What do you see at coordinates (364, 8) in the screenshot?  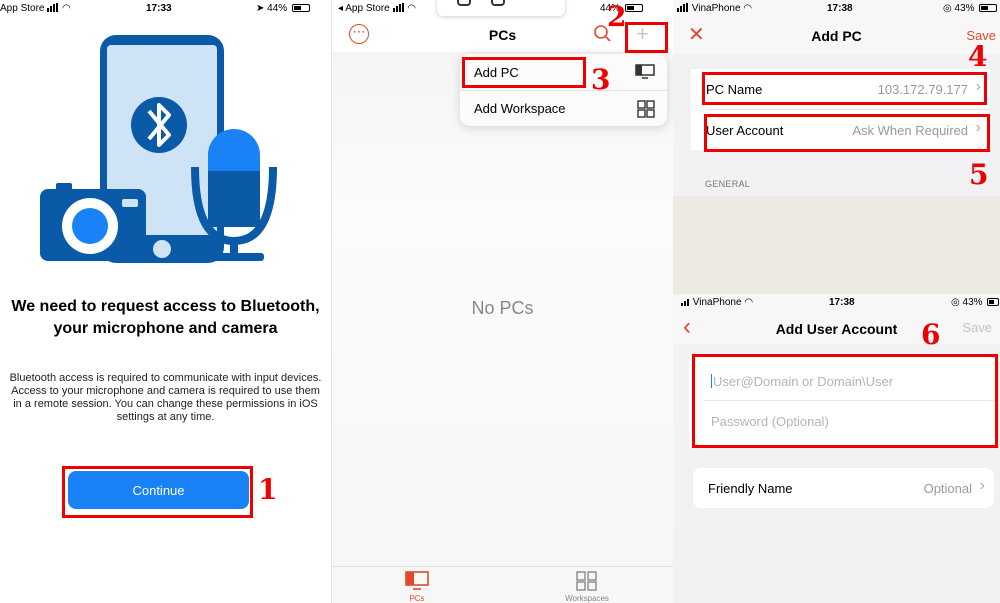 I see `back-to-app-store: ◂ App Store` at bounding box center [364, 8].